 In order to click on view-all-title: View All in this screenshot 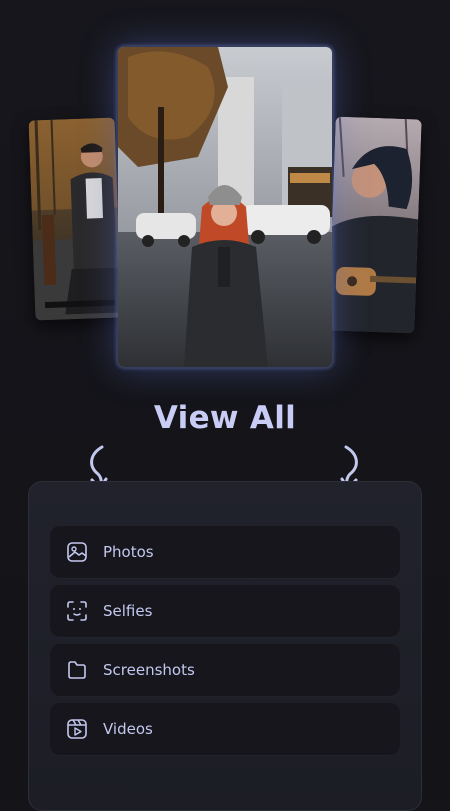, I will do `click(225, 418)`.